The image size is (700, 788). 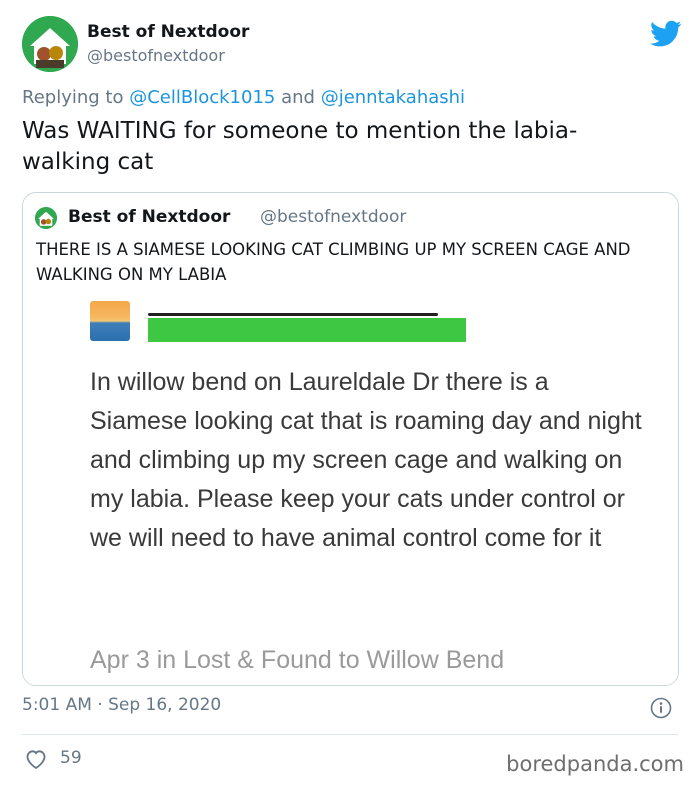 I want to click on timestamp: 5:01 AM · Sep 16, 2020, so click(x=121, y=705).